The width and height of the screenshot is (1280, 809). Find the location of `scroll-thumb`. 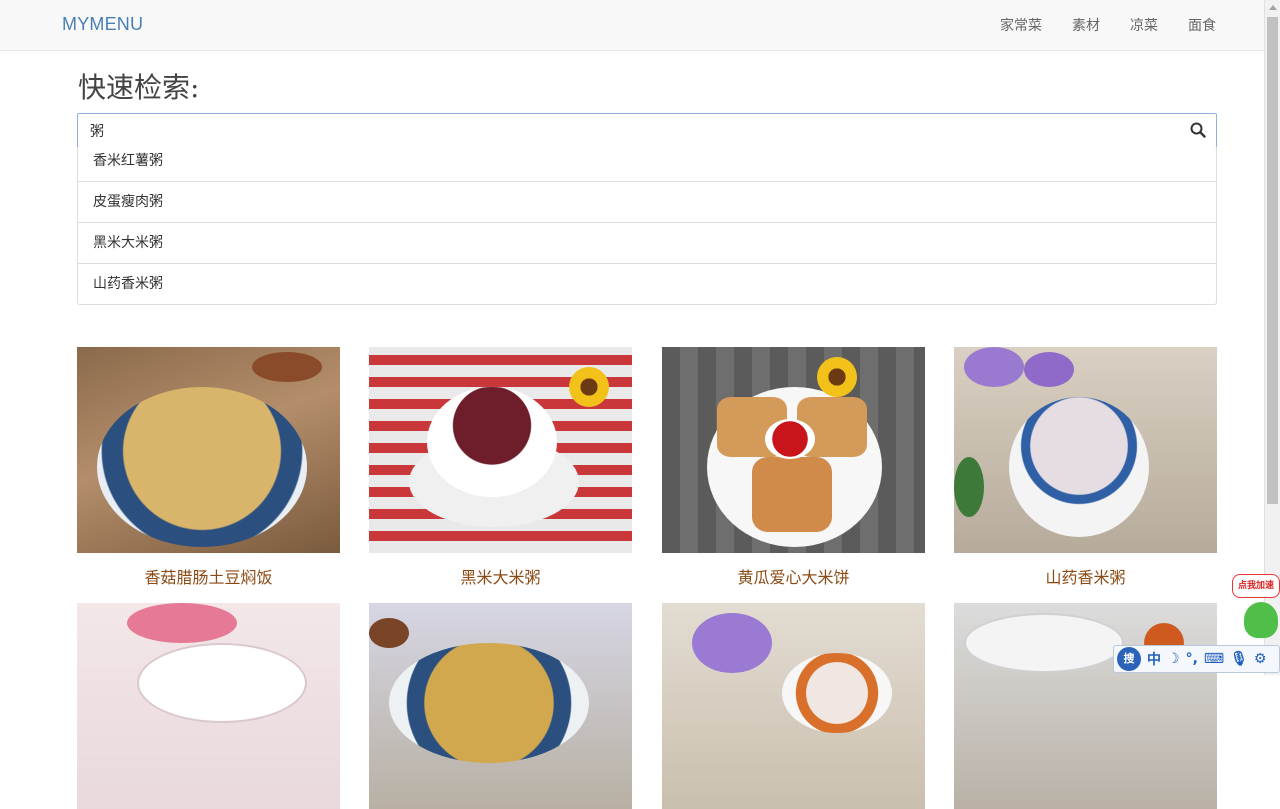

scroll-thumb is located at coordinates (1272, 260).